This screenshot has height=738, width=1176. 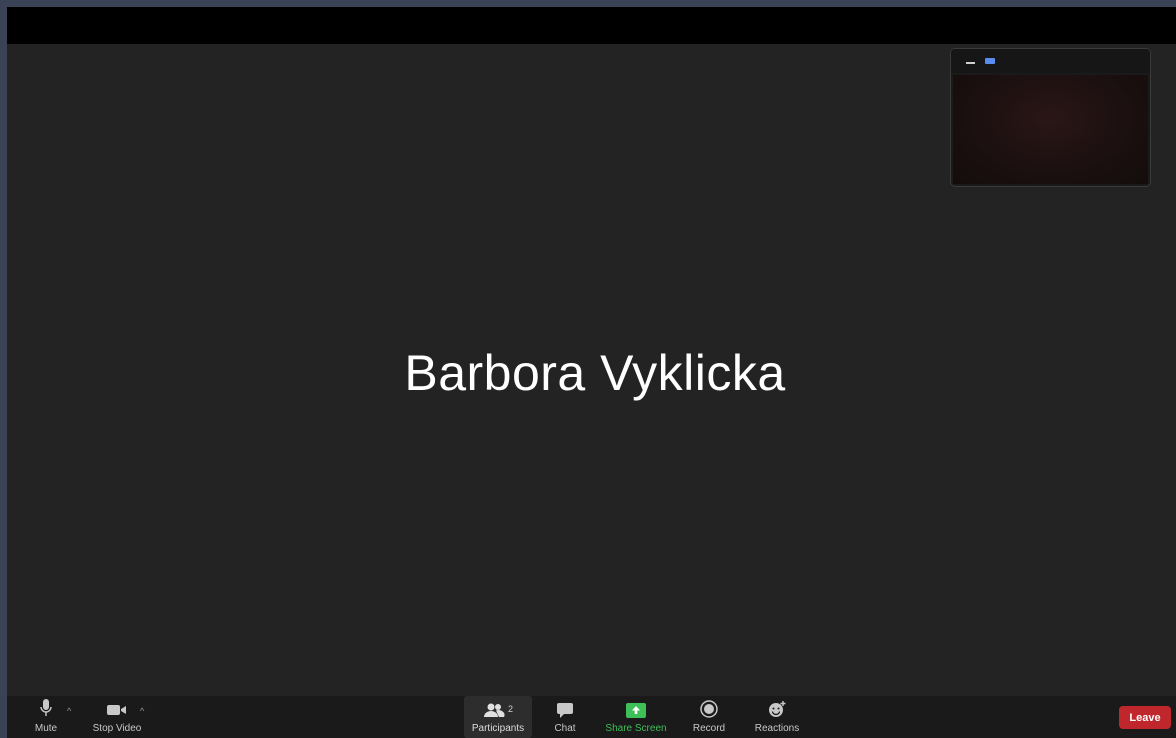 I want to click on share-screen-button: Share Screen, so click(x=636, y=717).